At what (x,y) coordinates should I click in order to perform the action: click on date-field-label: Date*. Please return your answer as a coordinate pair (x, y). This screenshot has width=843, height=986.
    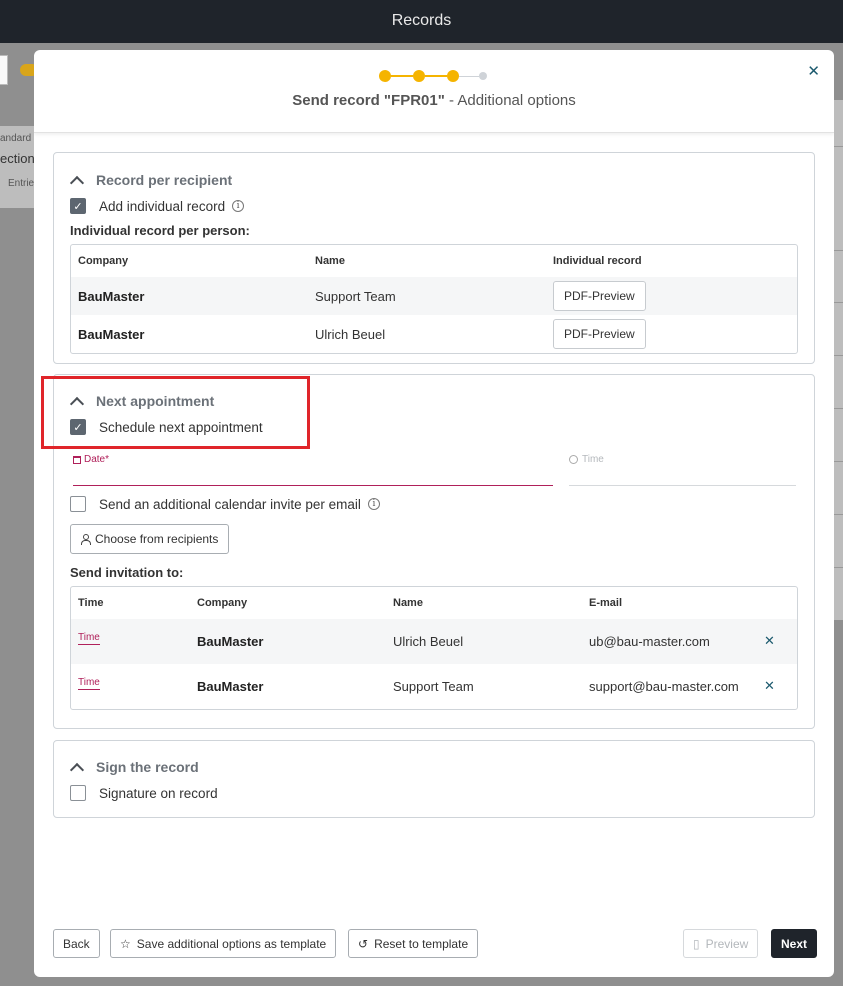
    Looking at the image, I should click on (91, 459).